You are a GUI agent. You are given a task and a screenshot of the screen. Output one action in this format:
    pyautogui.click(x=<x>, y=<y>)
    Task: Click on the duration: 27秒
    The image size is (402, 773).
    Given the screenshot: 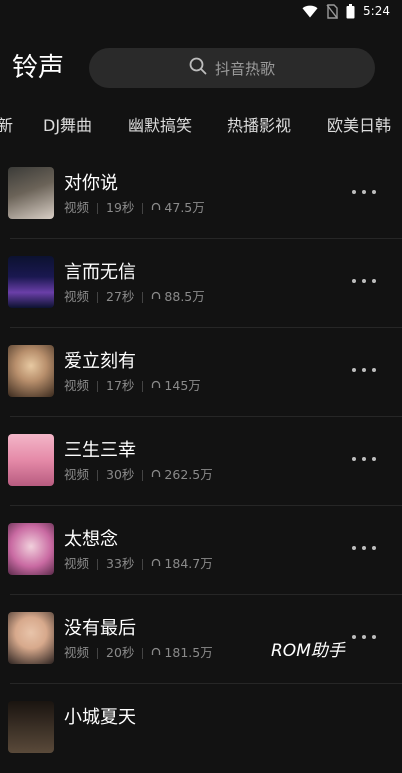 What is the action you would take?
    pyautogui.click(x=120, y=296)
    